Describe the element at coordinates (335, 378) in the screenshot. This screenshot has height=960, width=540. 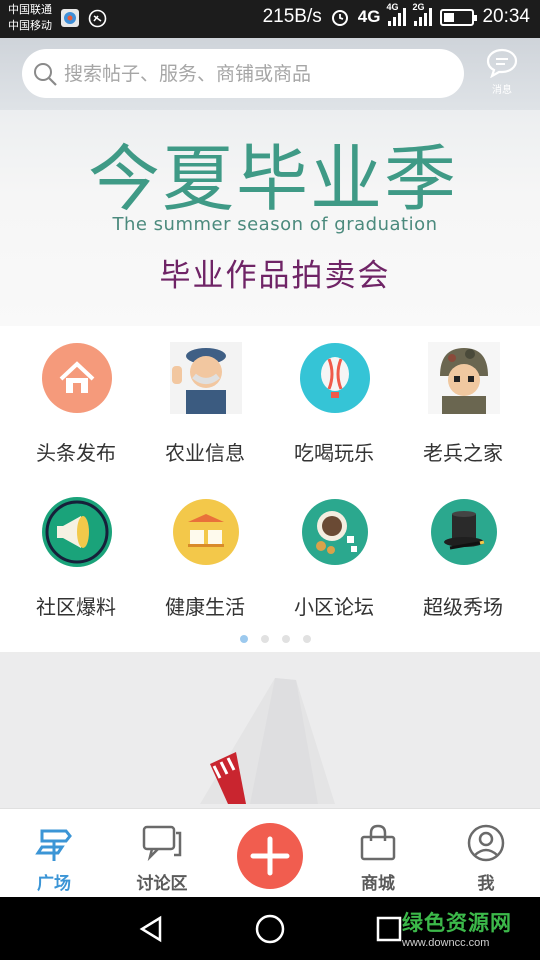
I see `hot-air-balloon-icon` at that location.